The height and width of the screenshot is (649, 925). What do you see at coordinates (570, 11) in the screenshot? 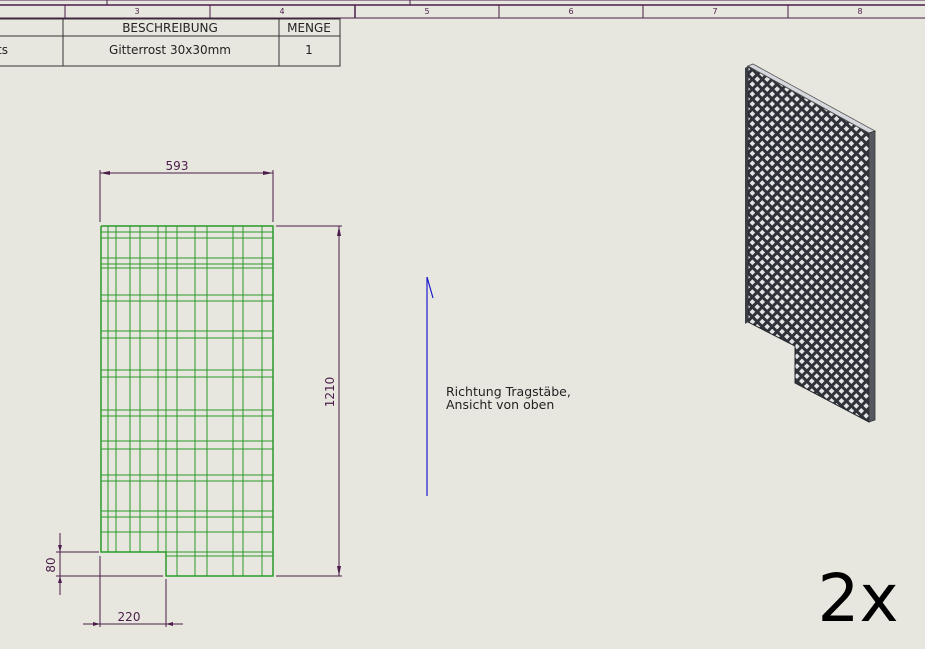
I see `zone-label-6: 6` at bounding box center [570, 11].